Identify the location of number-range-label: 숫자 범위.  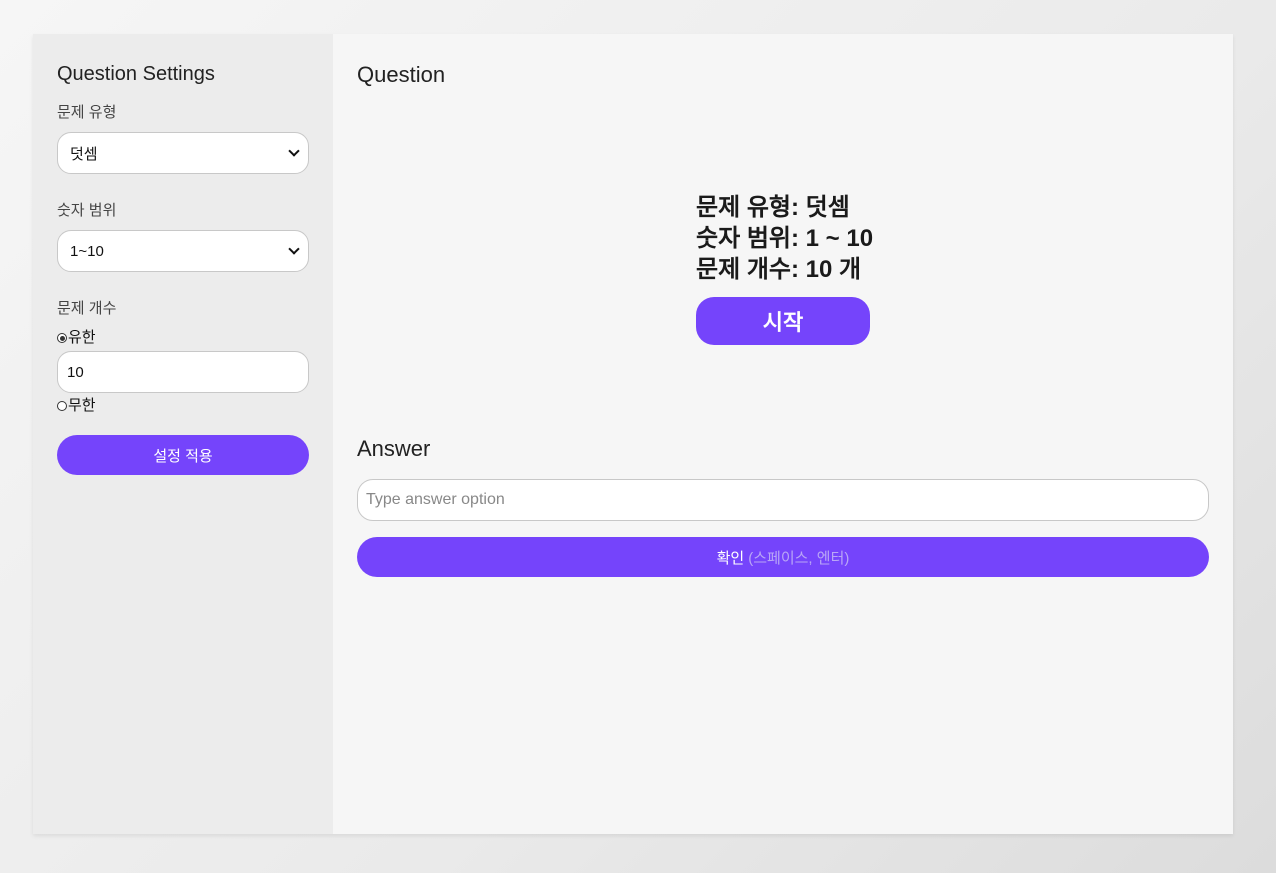
(87, 210).